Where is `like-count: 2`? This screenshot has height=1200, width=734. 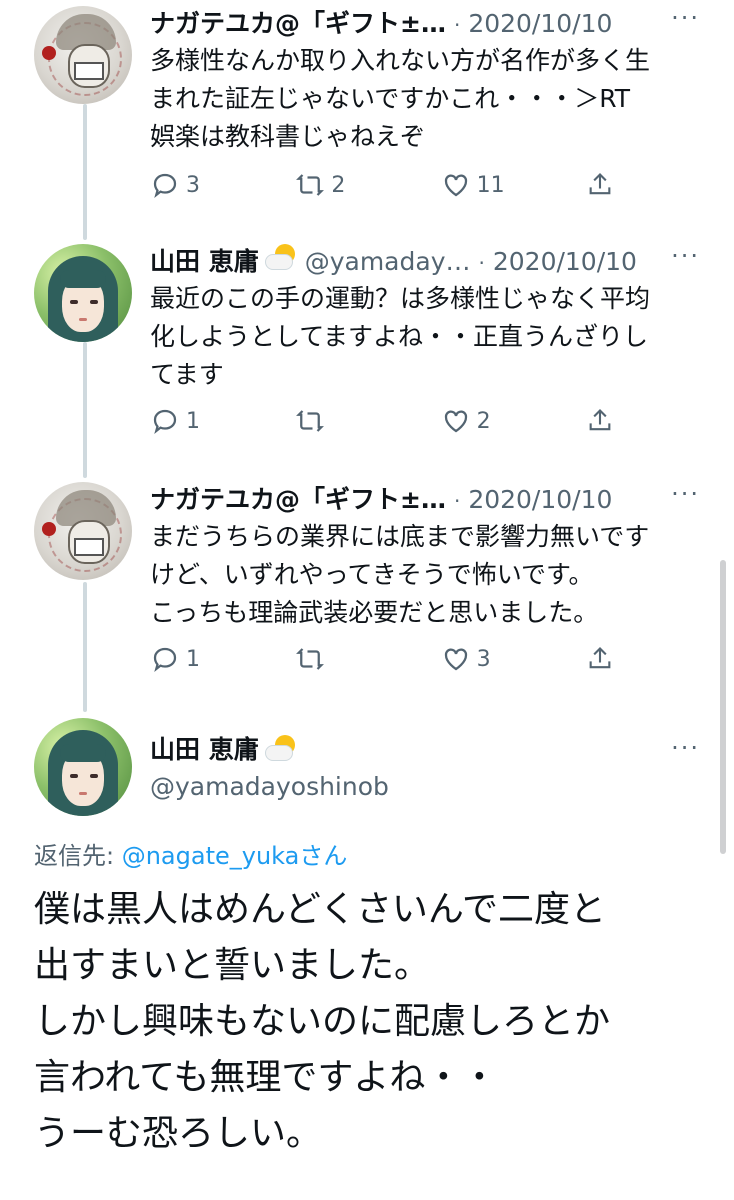 like-count: 2 is located at coordinates (483, 421).